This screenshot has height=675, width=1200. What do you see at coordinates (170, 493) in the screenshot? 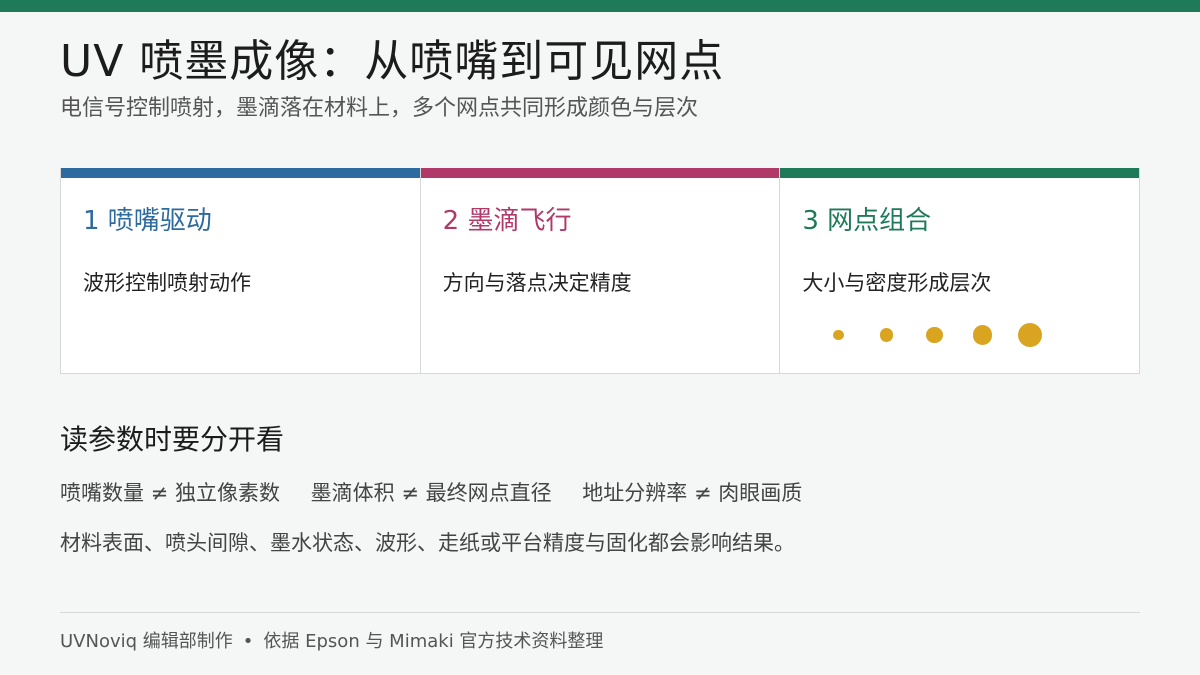
I see `comparison-item: 喷嘴数量 ≠ 独立像素数` at bounding box center [170, 493].